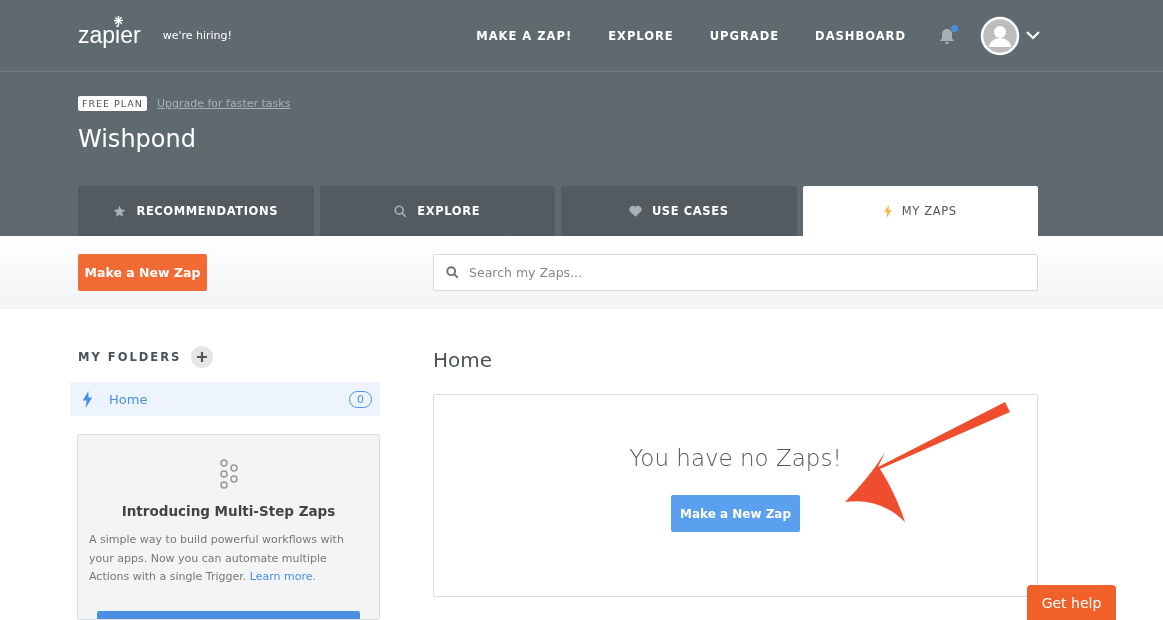 The height and width of the screenshot is (620, 1163). Describe the element at coordinates (641, 35) in the screenshot. I see `nav-link: EXPLORE` at that location.